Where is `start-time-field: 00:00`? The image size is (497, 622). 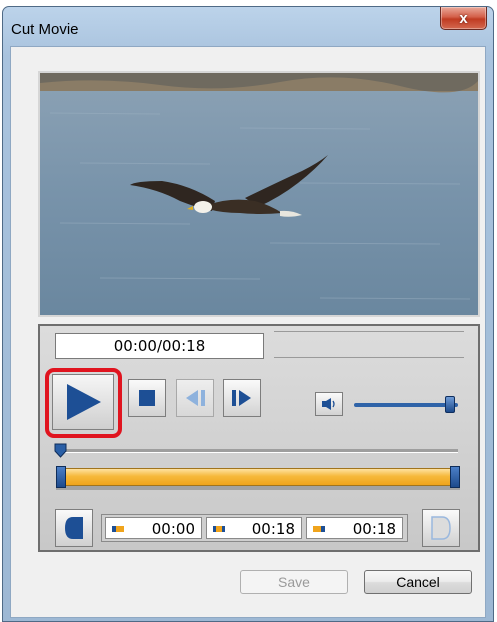 start-time-field: 00:00 is located at coordinates (153, 528).